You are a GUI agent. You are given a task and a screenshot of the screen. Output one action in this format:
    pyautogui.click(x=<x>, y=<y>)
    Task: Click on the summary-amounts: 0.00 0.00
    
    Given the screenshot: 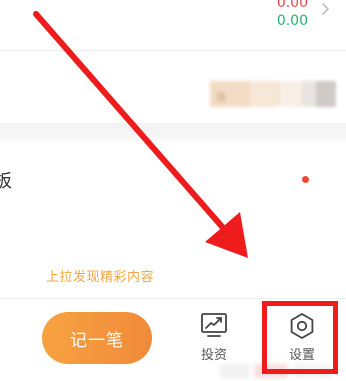 What is the action you would take?
    pyautogui.click(x=292, y=15)
    